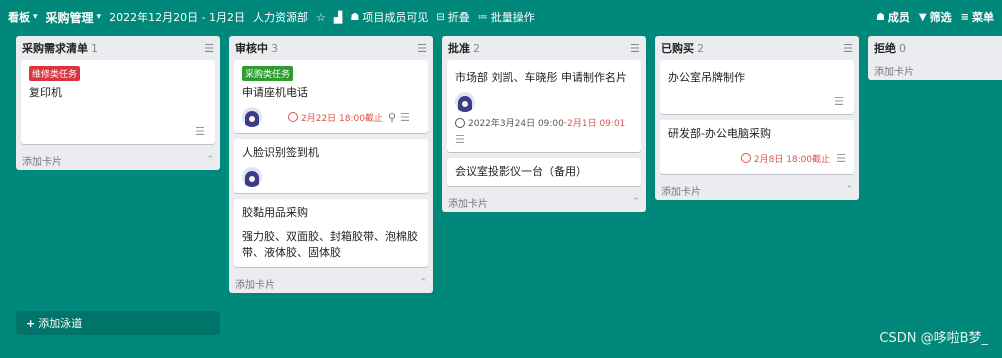 This screenshot has width=1002, height=358. I want to click on board-switcher: 采购管理 ▾, so click(74, 17).